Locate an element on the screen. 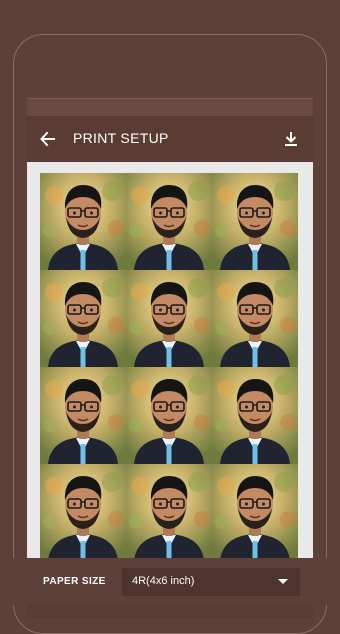  paper-size-value: 4R(4x6 inch) is located at coordinates (163, 581).